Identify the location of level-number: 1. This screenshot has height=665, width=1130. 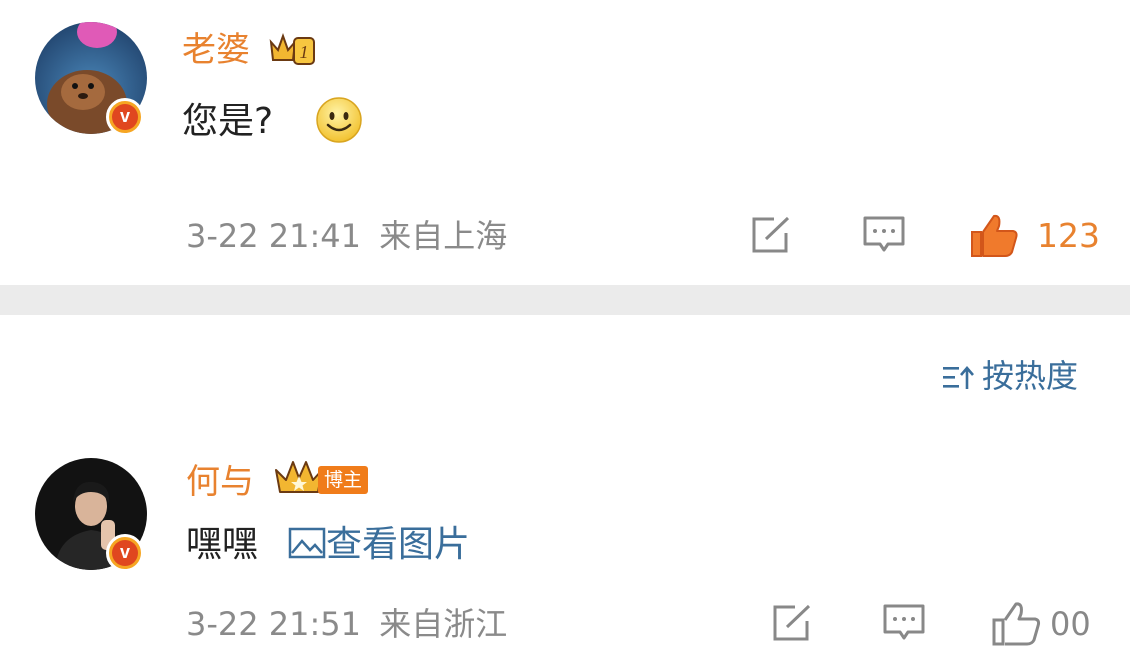
(304, 52).